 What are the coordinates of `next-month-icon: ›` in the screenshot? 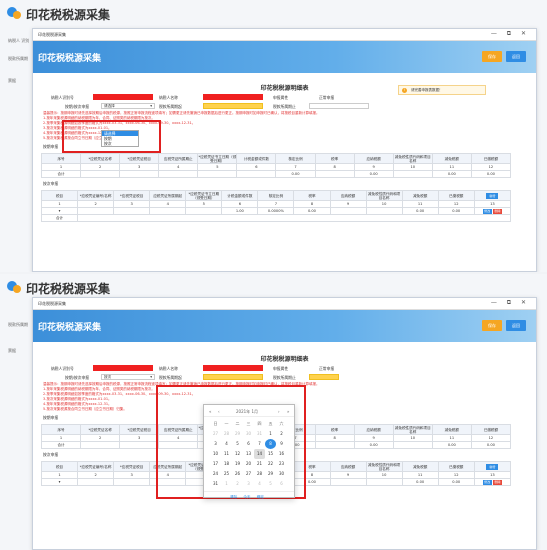 It's located at (279, 411).